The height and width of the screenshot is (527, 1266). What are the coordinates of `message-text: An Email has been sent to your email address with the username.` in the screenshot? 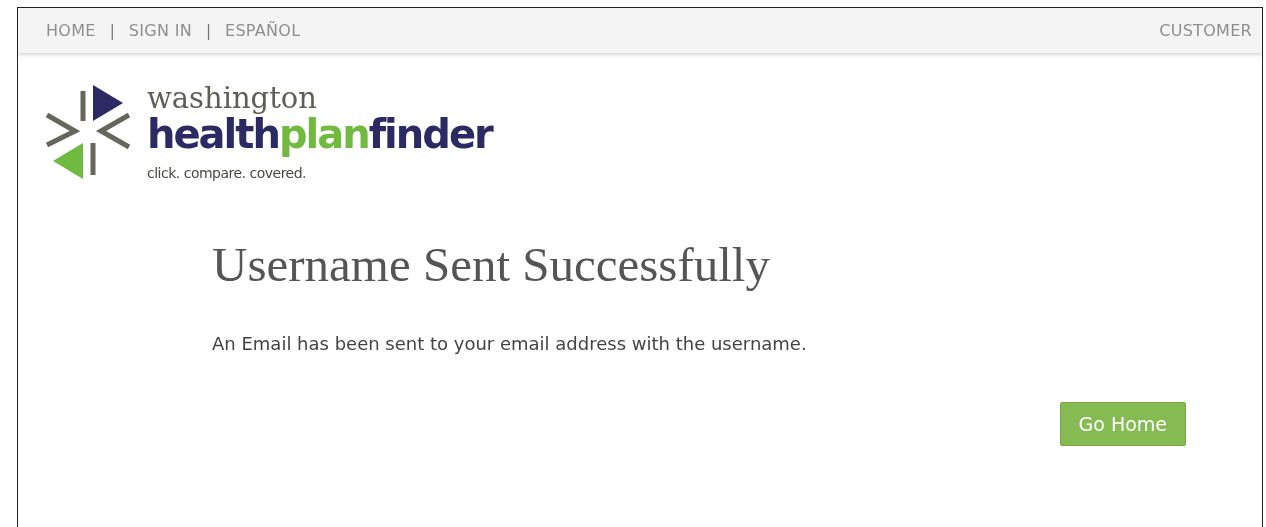 It's located at (509, 343).